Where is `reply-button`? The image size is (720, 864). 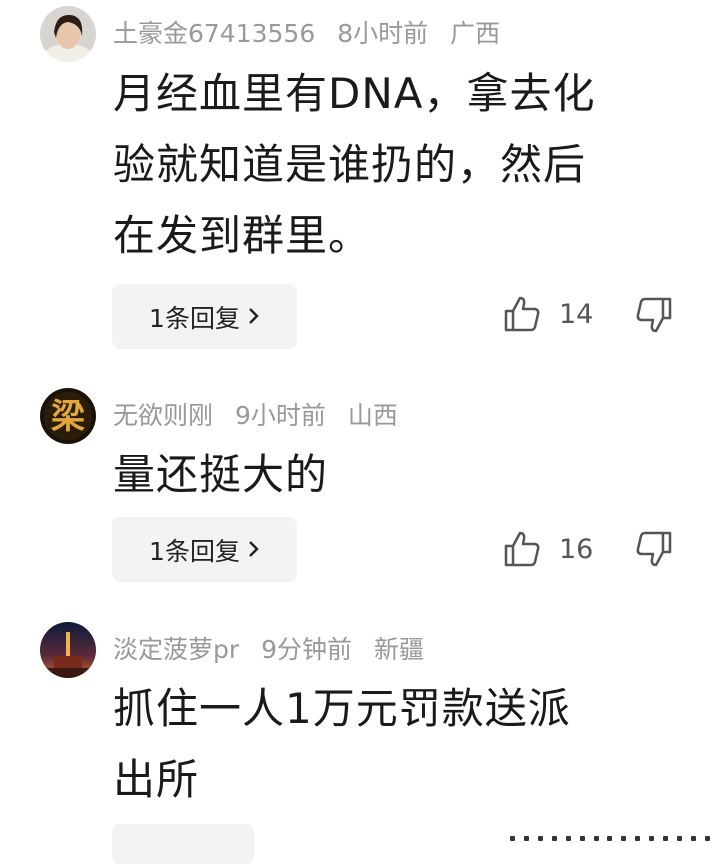
reply-button is located at coordinates (183, 844).